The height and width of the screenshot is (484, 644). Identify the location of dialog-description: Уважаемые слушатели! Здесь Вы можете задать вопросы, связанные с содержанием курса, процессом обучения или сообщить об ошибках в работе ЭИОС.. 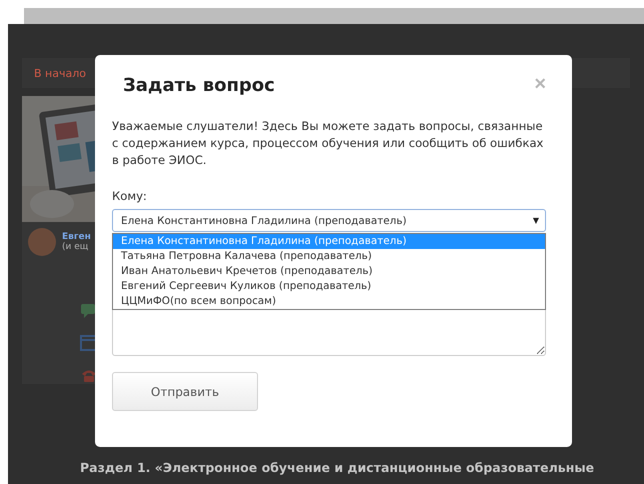
(328, 143).